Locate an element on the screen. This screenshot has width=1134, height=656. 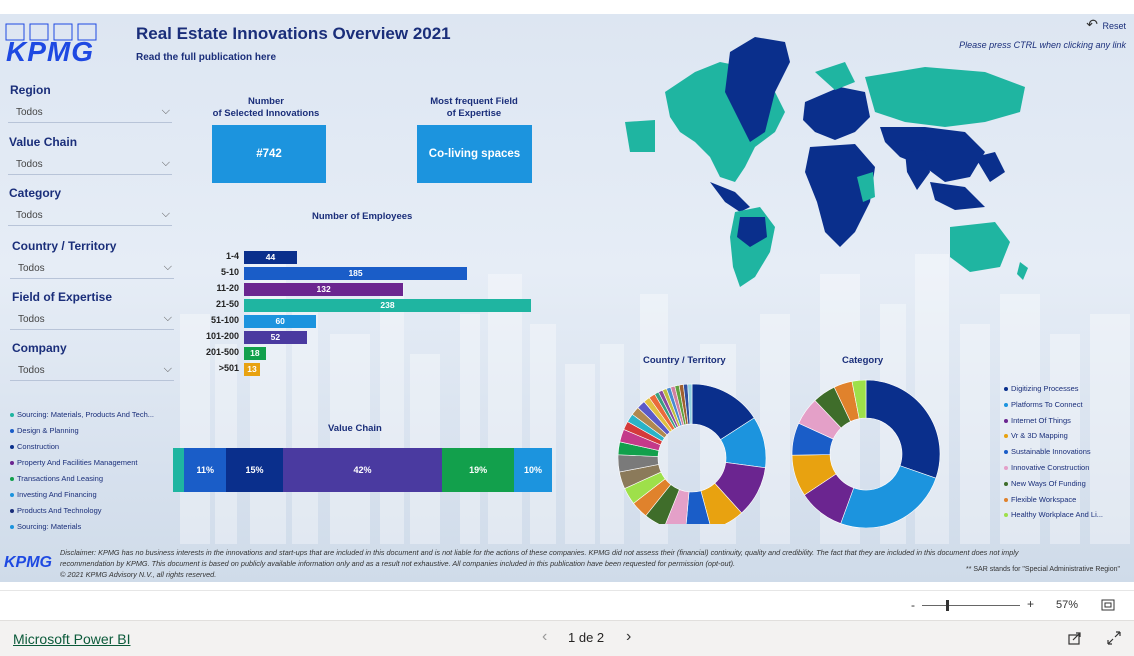
value-chain-segment: 11% is located at coordinates (205, 470).